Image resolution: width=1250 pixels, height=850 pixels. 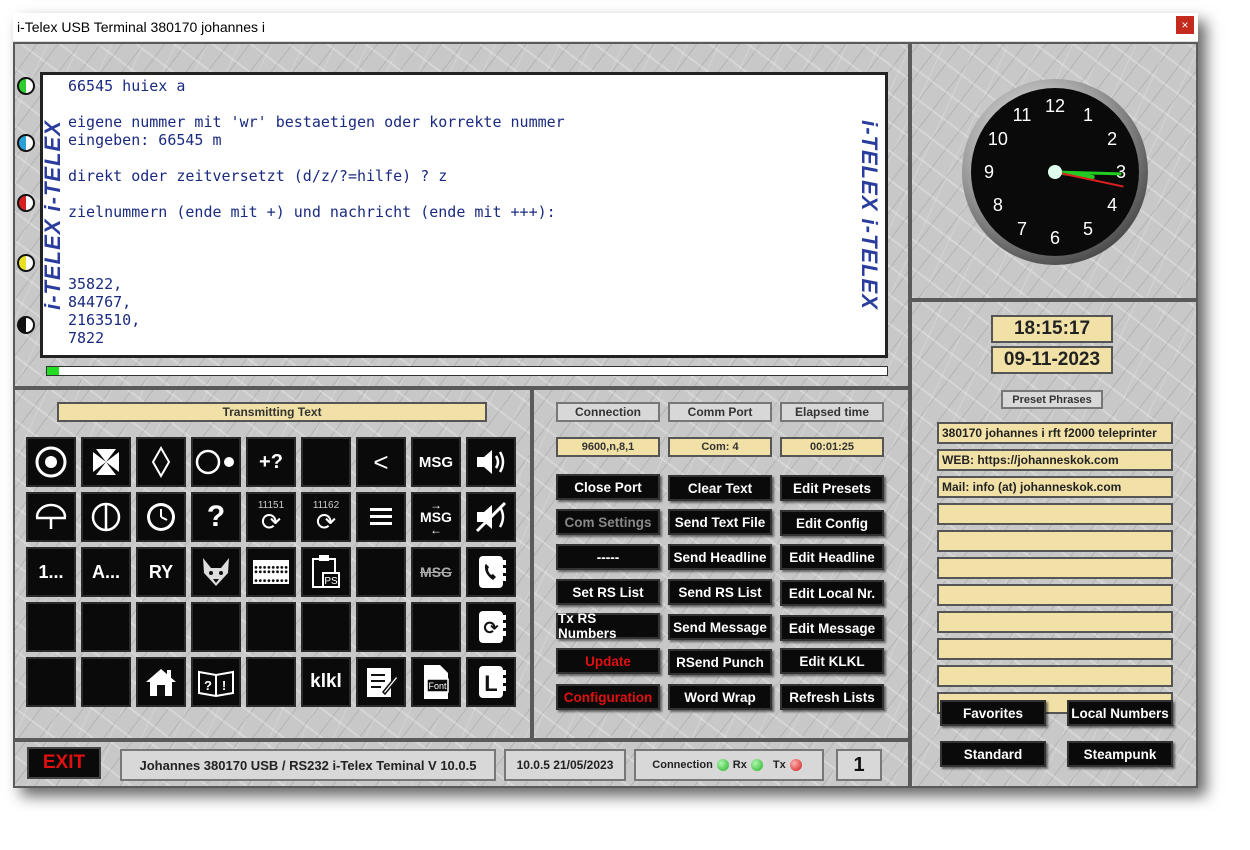 I want to click on send-headline-button: Send Headline, so click(x=720, y=557).